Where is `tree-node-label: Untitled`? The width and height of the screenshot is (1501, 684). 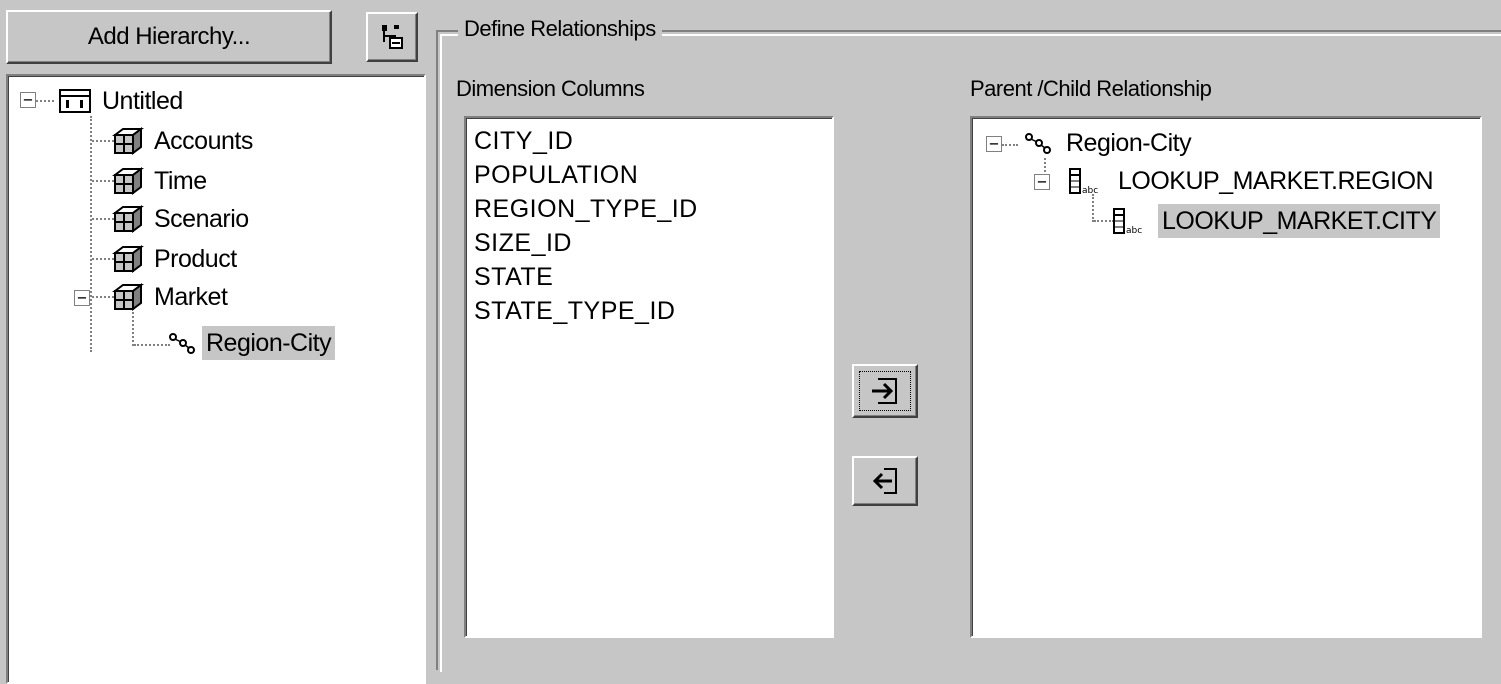 tree-node-label: Untitled is located at coordinates (142, 101).